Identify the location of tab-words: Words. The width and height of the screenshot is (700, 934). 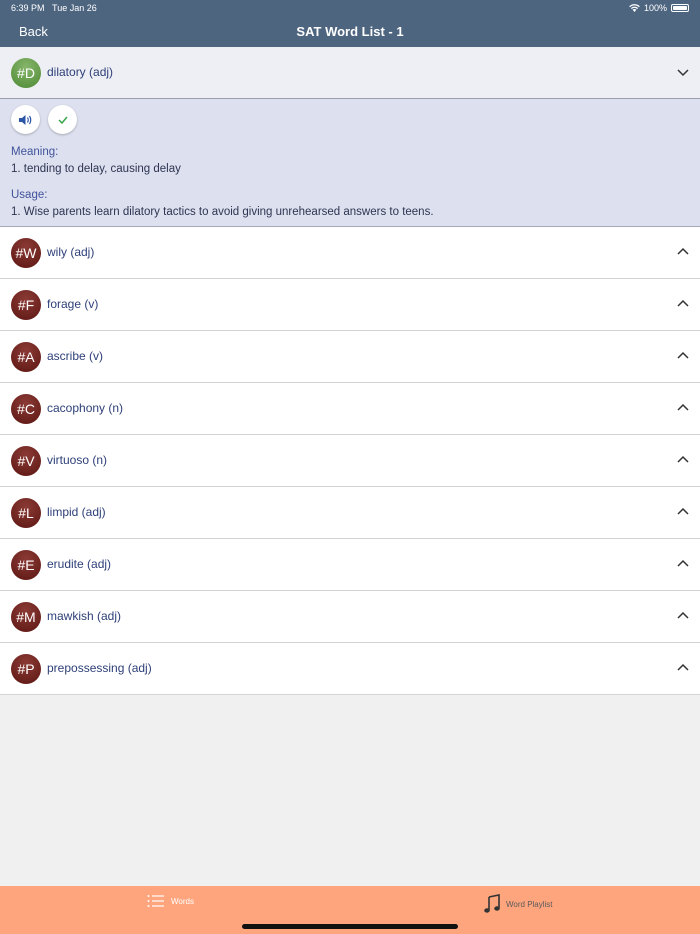
(170, 901).